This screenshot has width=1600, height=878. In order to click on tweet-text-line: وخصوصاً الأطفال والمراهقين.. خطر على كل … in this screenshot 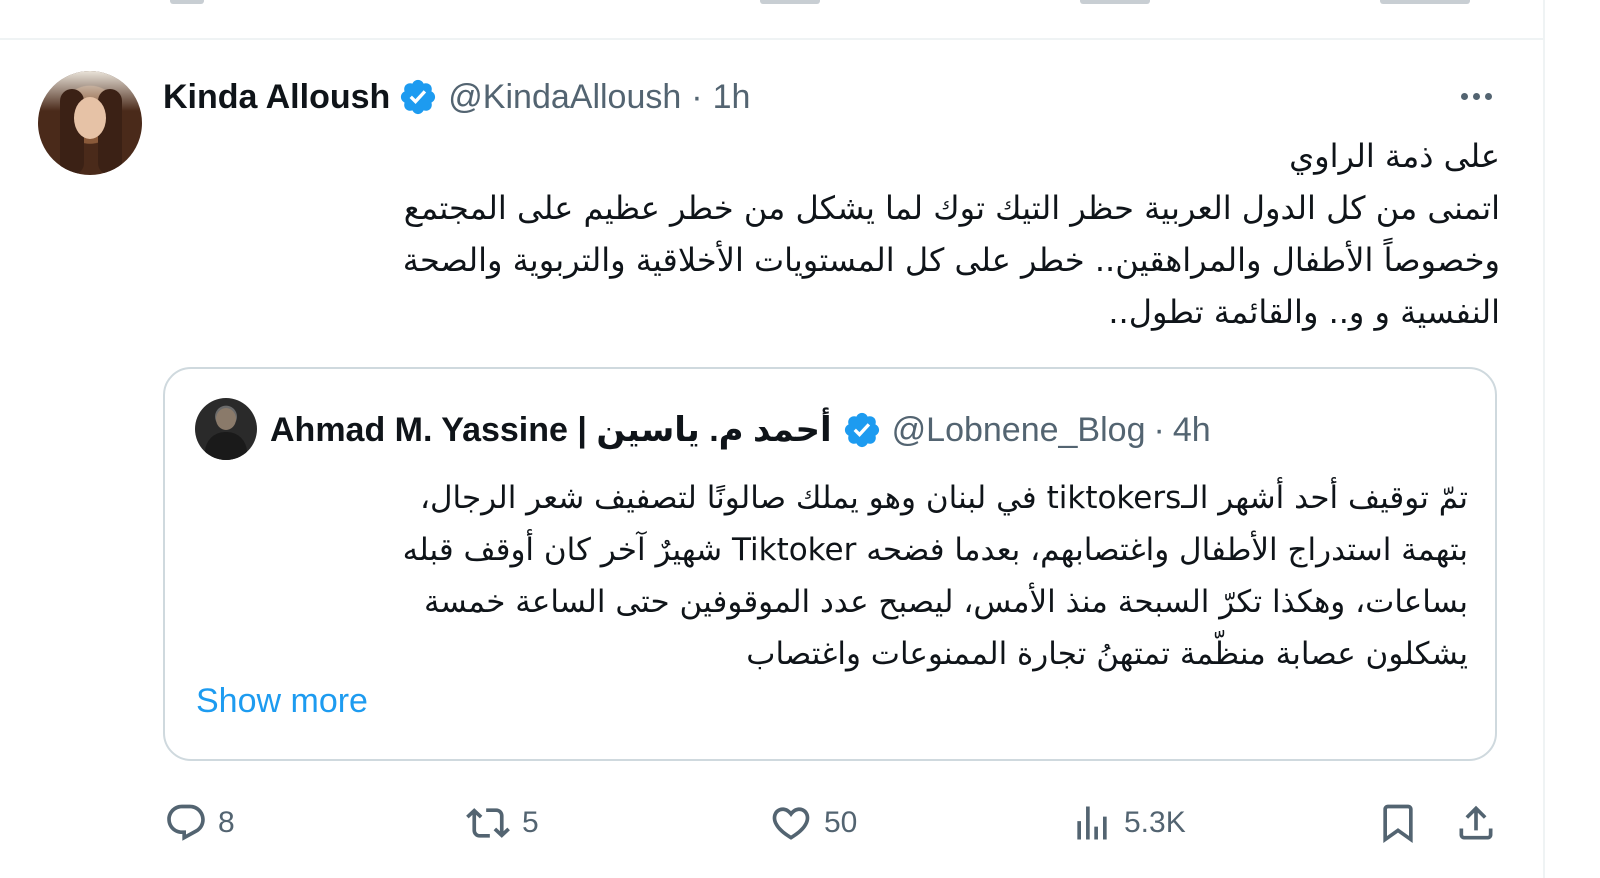, I will do `click(951, 260)`.